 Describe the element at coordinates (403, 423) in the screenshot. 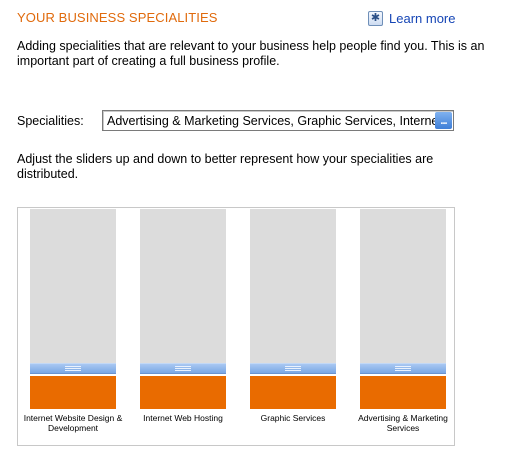

I see `slider-label: Advertising & Marketing Services` at that location.